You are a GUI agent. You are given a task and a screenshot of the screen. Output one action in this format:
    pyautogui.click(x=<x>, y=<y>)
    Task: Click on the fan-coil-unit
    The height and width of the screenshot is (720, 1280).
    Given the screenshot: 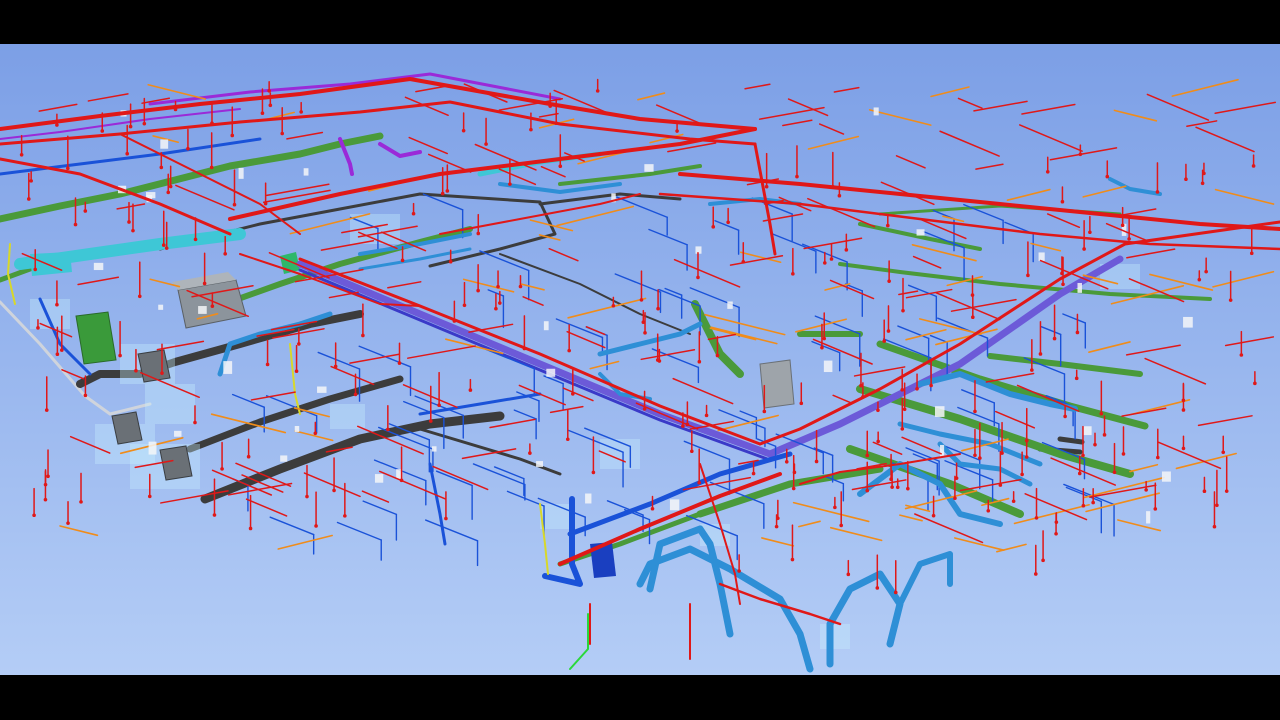 What is the action you would take?
    pyautogui.click(x=176, y=463)
    